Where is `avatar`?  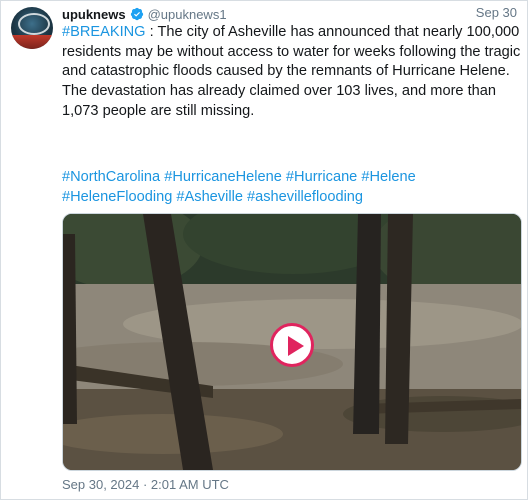 avatar is located at coordinates (32, 28).